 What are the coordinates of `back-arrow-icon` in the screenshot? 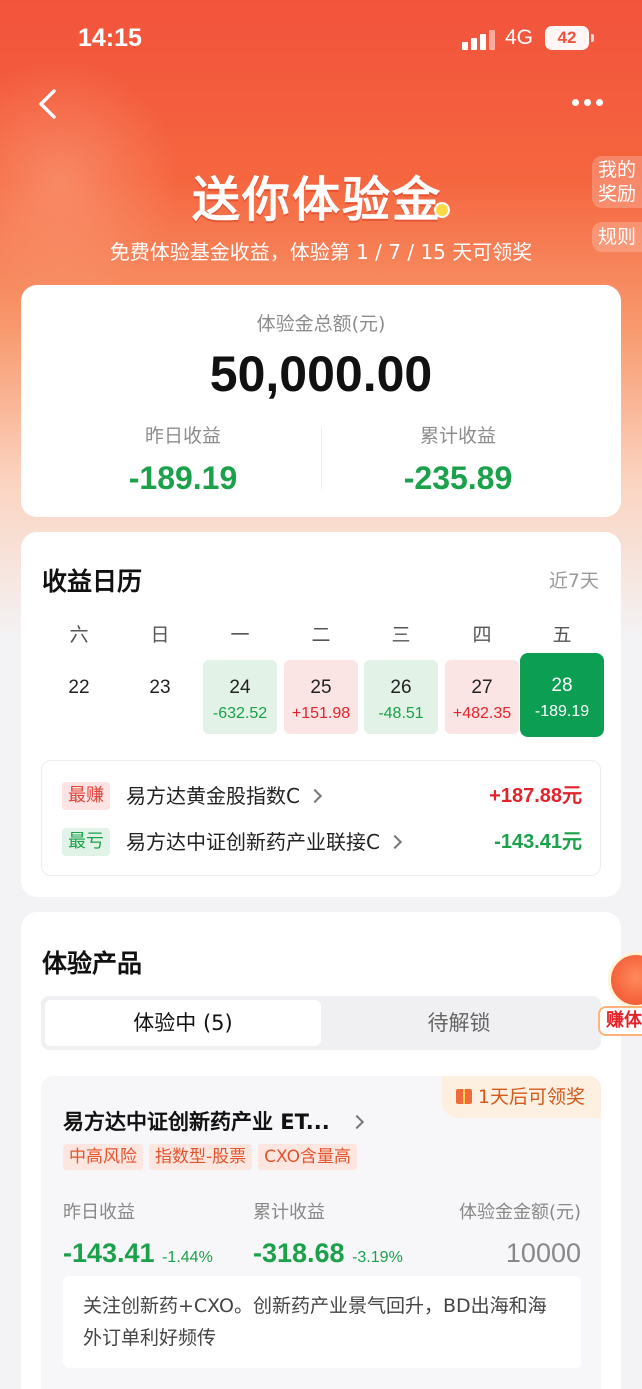 It's located at (48, 104).